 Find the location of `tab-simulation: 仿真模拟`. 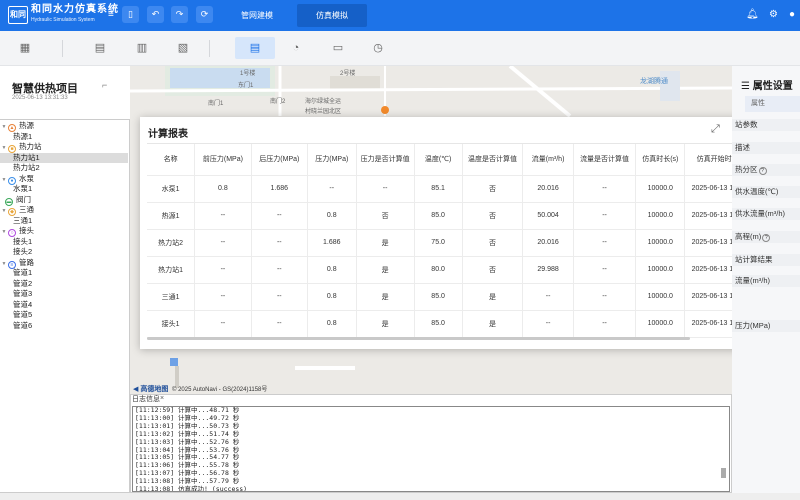

tab-simulation: 仿真模拟 is located at coordinates (332, 15).